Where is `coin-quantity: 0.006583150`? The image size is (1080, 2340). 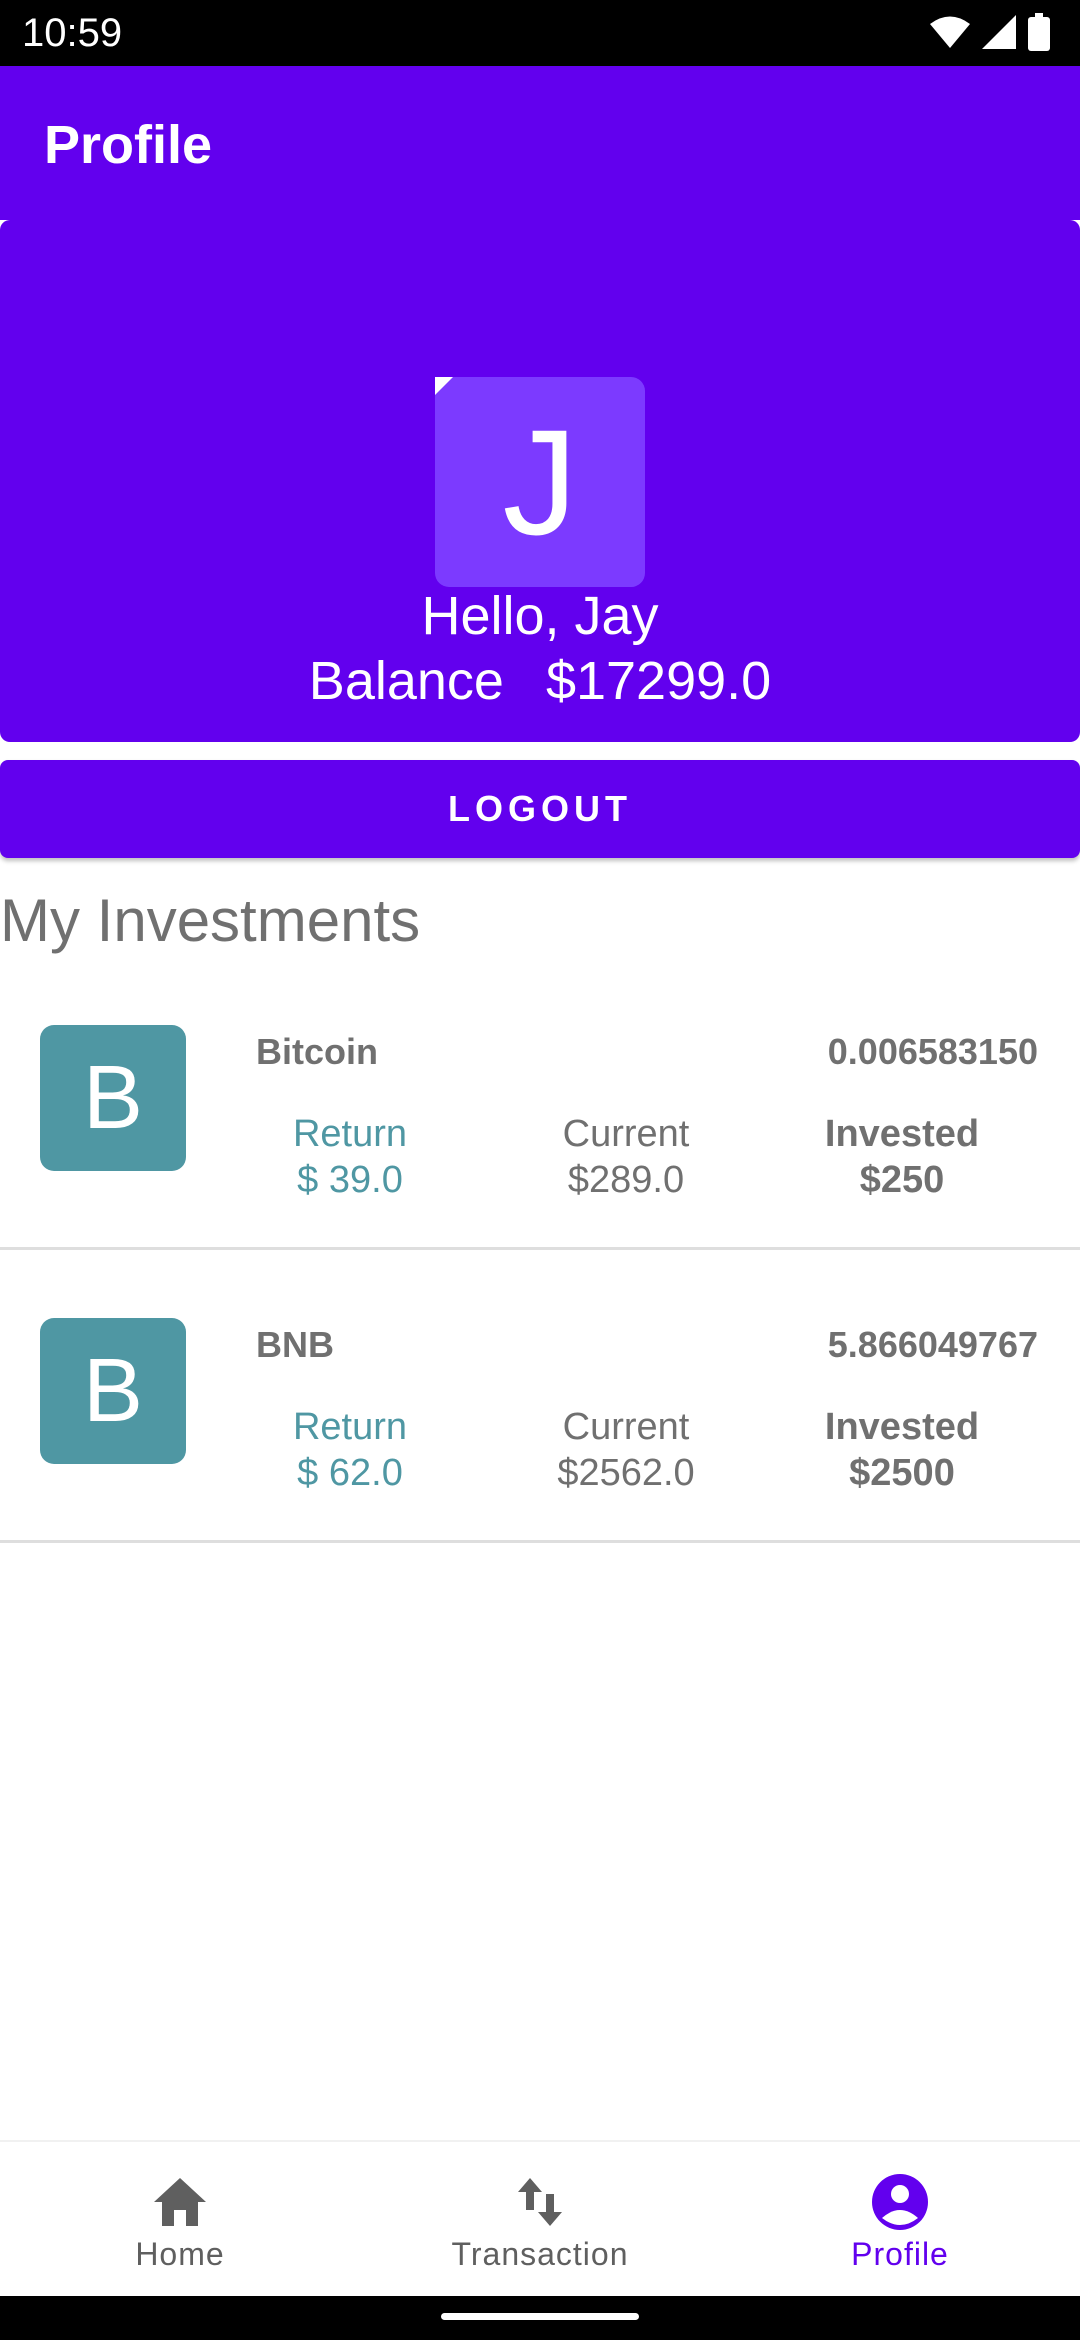
coin-quantity: 0.006583150 is located at coordinates (932, 1051).